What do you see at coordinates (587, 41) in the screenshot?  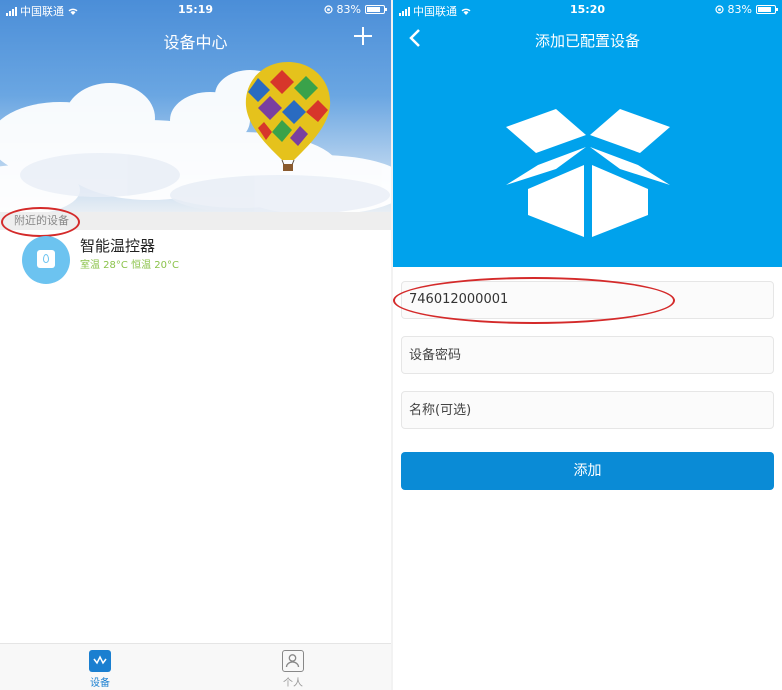 I see `page-title: 添加已配置设备` at bounding box center [587, 41].